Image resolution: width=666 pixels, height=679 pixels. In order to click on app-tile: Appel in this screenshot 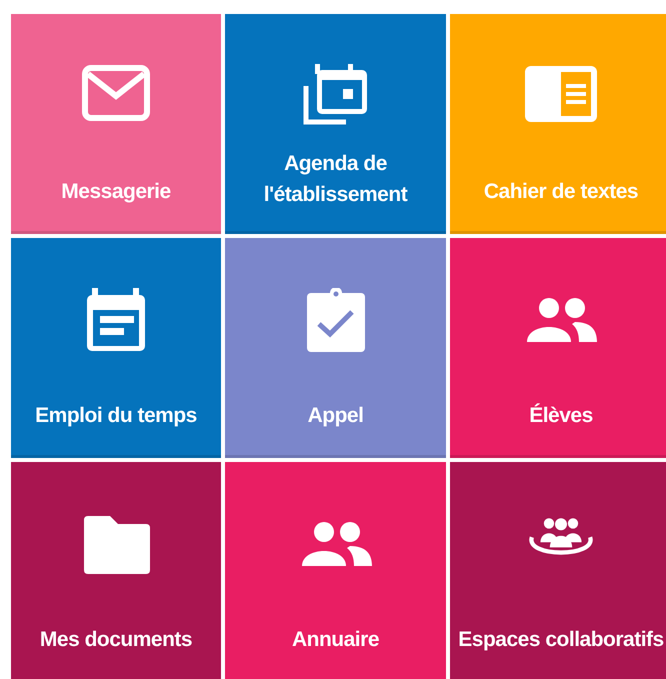, I will do `click(335, 348)`.